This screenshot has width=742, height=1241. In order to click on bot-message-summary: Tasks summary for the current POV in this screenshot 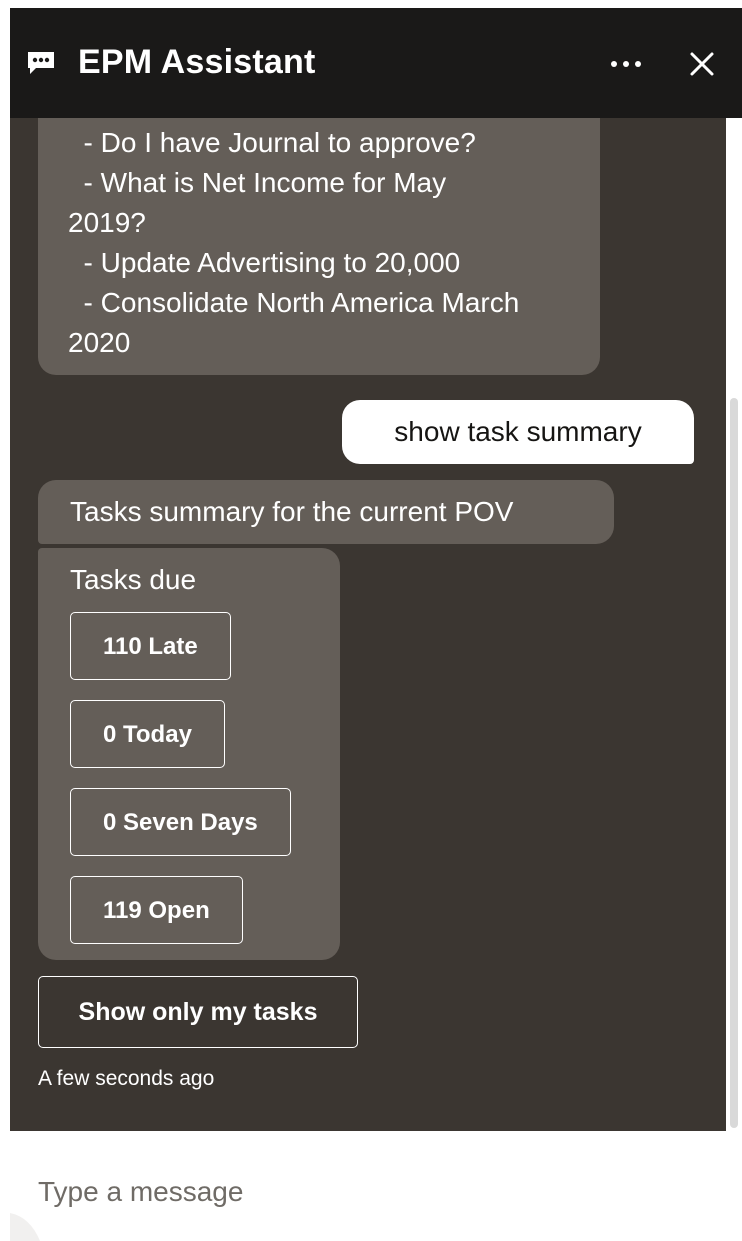, I will do `click(326, 512)`.